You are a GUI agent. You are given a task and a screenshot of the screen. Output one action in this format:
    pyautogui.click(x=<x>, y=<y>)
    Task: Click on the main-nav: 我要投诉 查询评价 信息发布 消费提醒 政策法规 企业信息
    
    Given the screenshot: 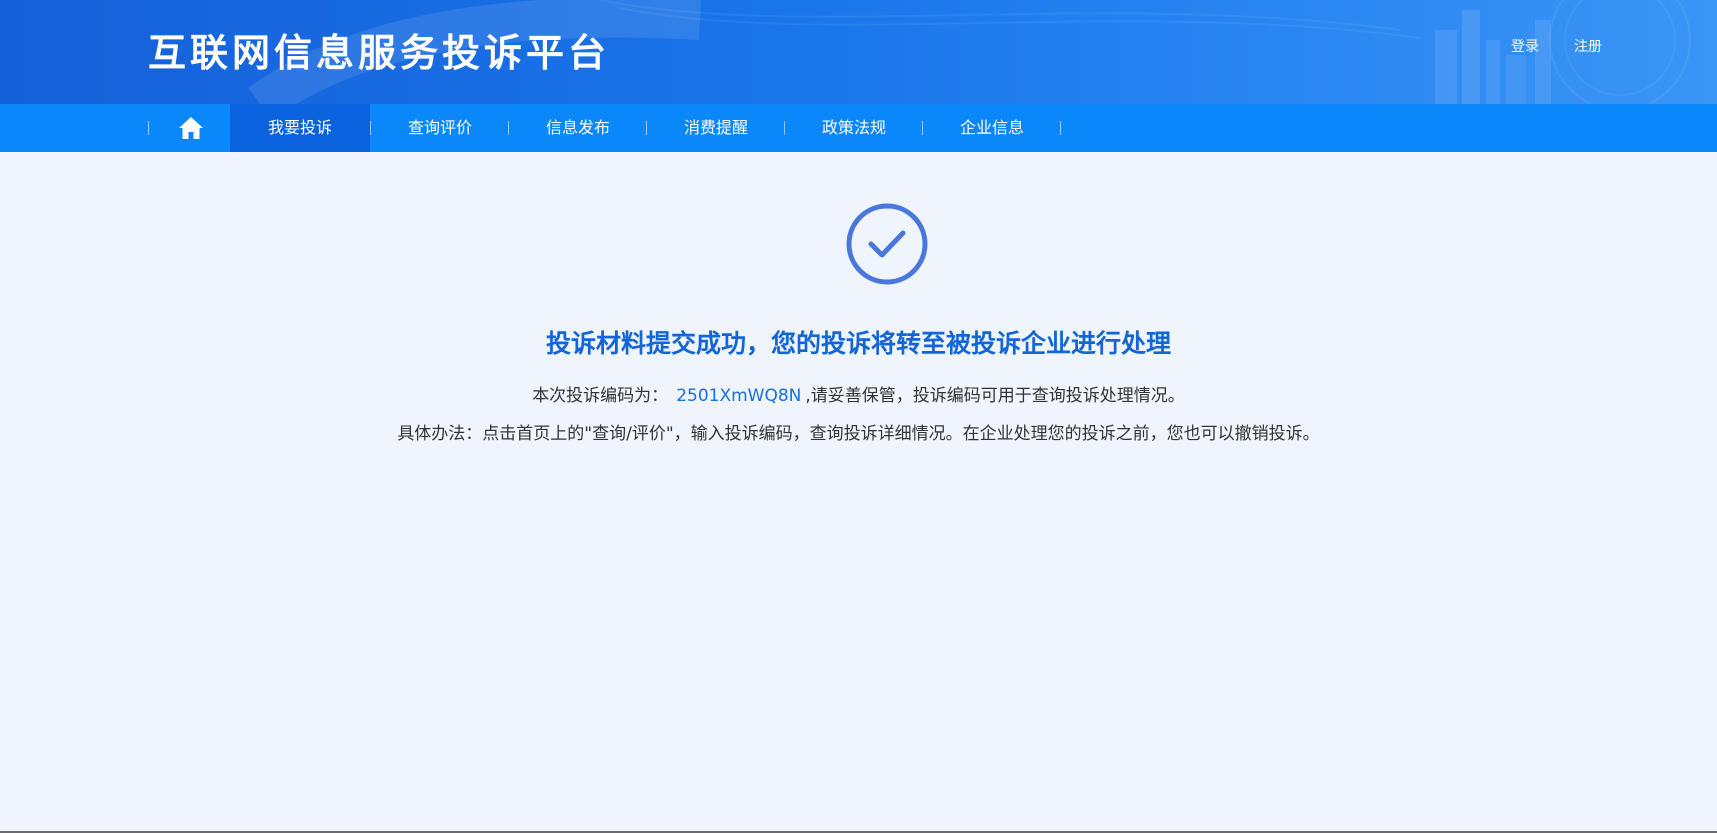 What is the action you would take?
    pyautogui.click(x=858, y=128)
    